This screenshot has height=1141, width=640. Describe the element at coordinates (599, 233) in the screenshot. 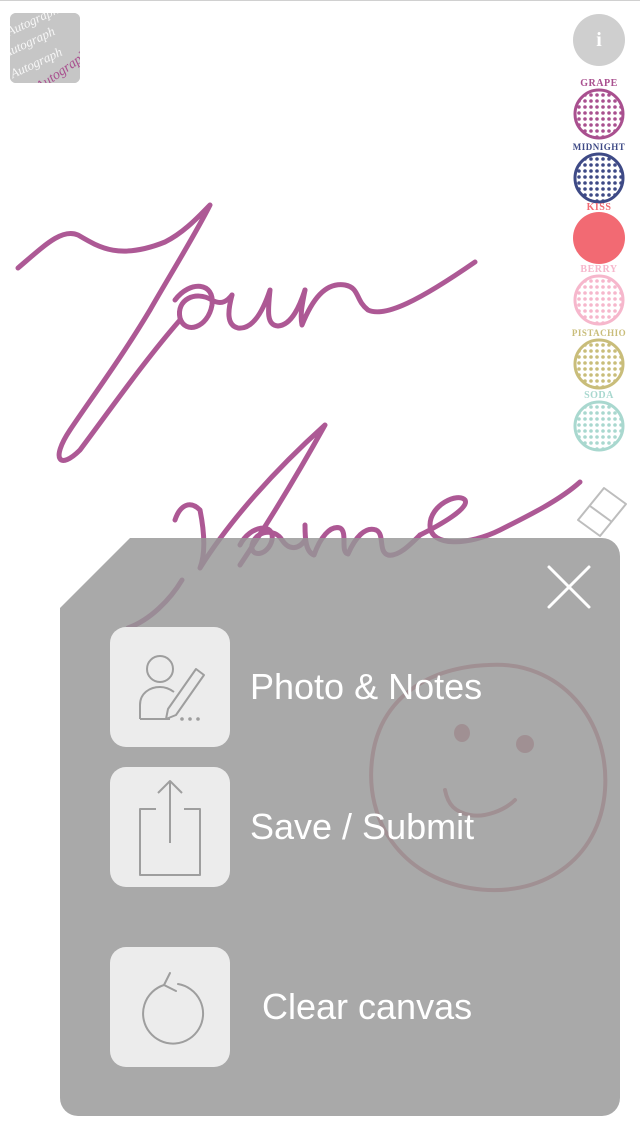

I see `color-swatch-kiss: KISS` at that location.